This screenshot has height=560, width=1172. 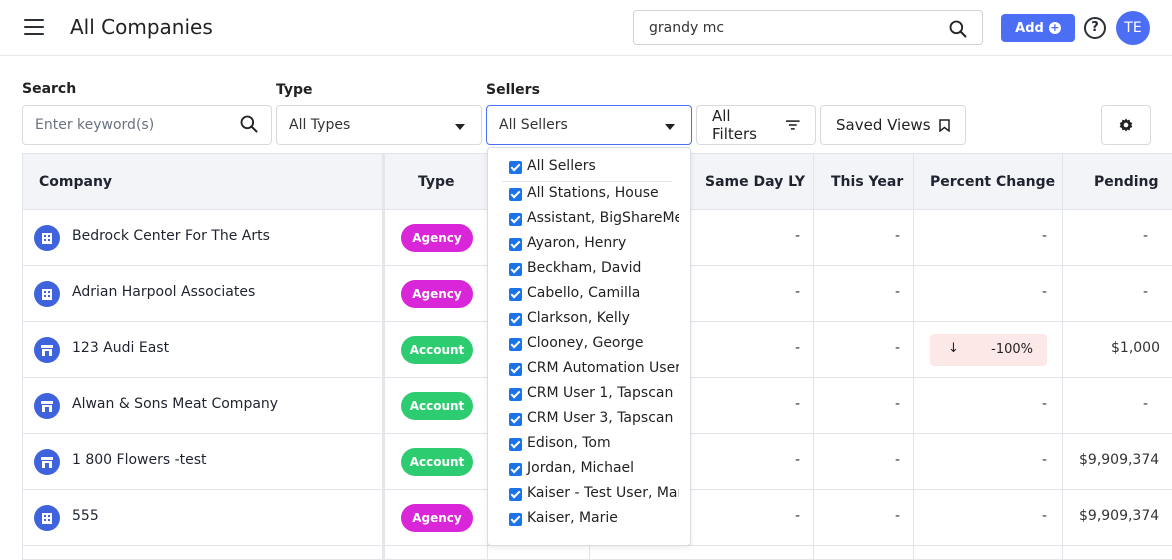 I want to click on add-button-label: Add, so click(x=1029, y=28).